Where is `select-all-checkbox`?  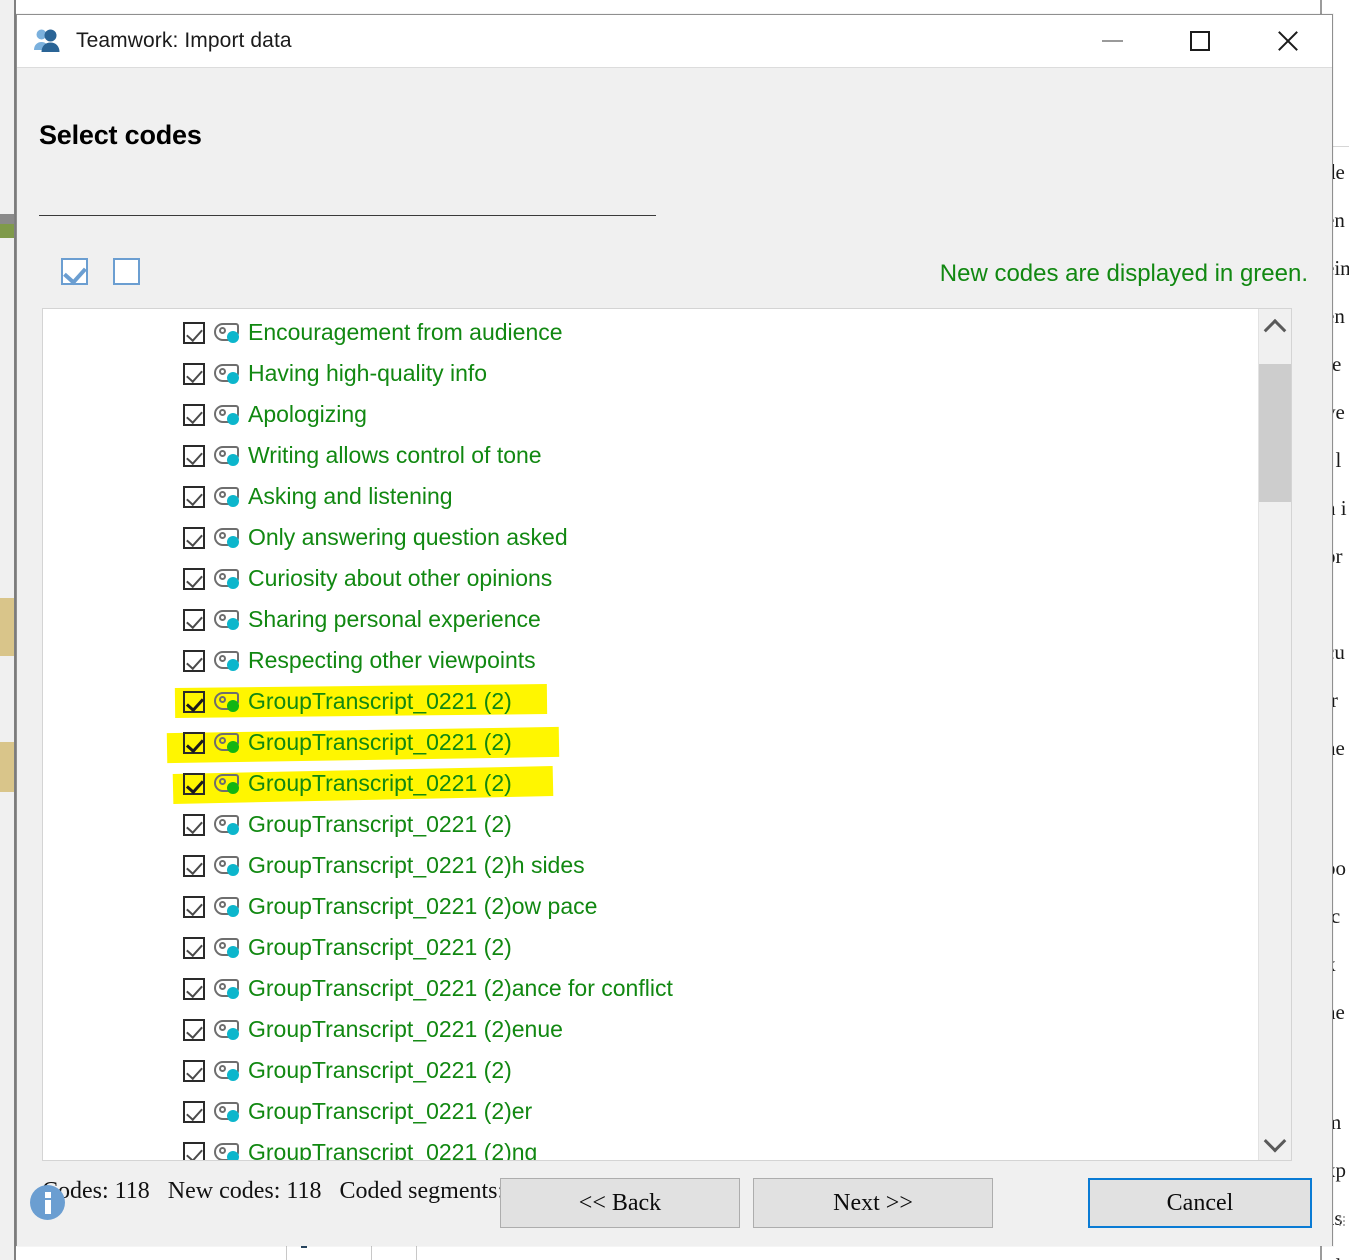 select-all-checkbox is located at coordinates (74, 271).